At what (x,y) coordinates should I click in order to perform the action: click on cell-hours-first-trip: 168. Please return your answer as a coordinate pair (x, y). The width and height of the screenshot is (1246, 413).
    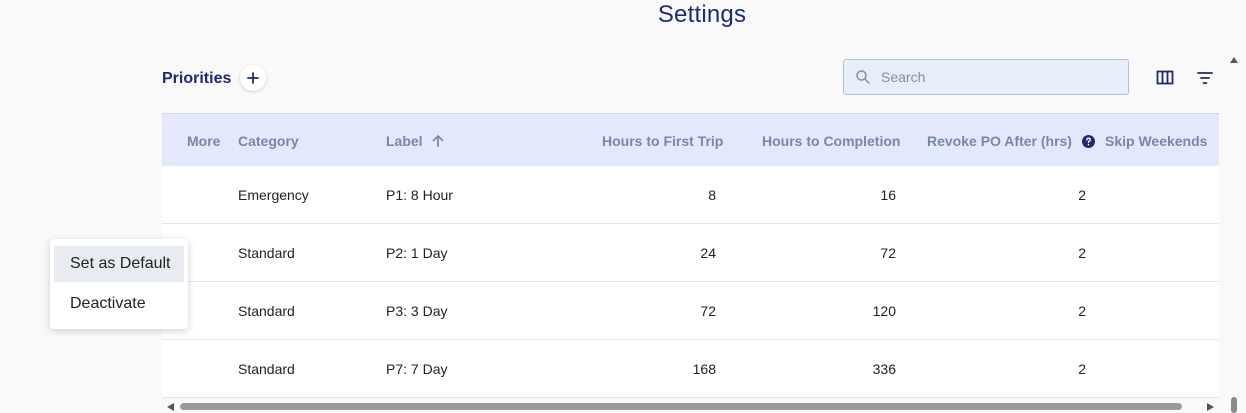
    Looking at the image, I should click on (704, 369).